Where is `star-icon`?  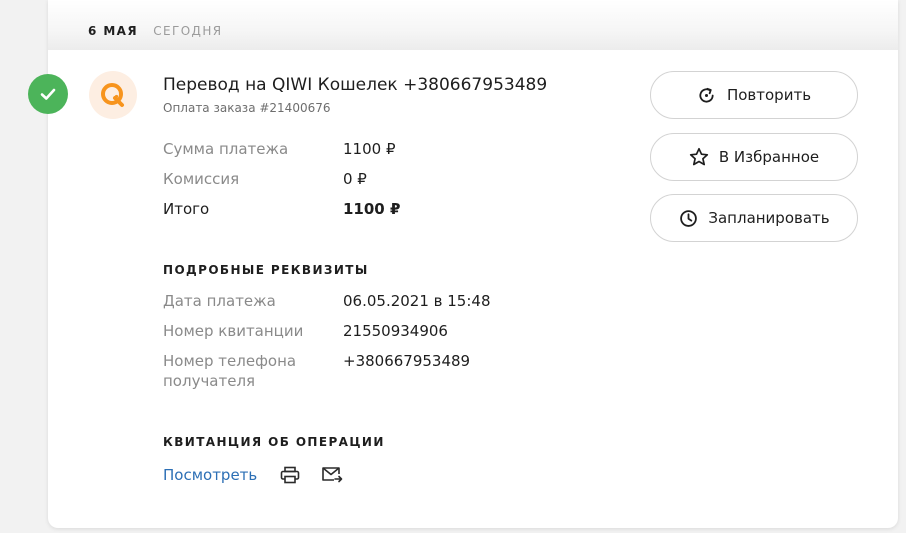
star-icon is located at coordinates (699, 157).